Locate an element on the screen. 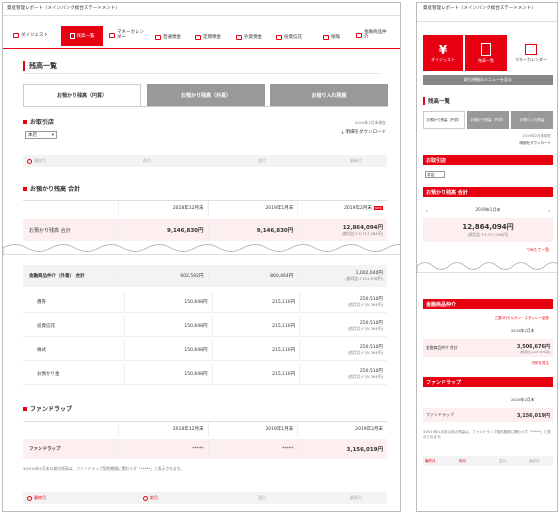  savings-icon is located at coordinates (158, 37).